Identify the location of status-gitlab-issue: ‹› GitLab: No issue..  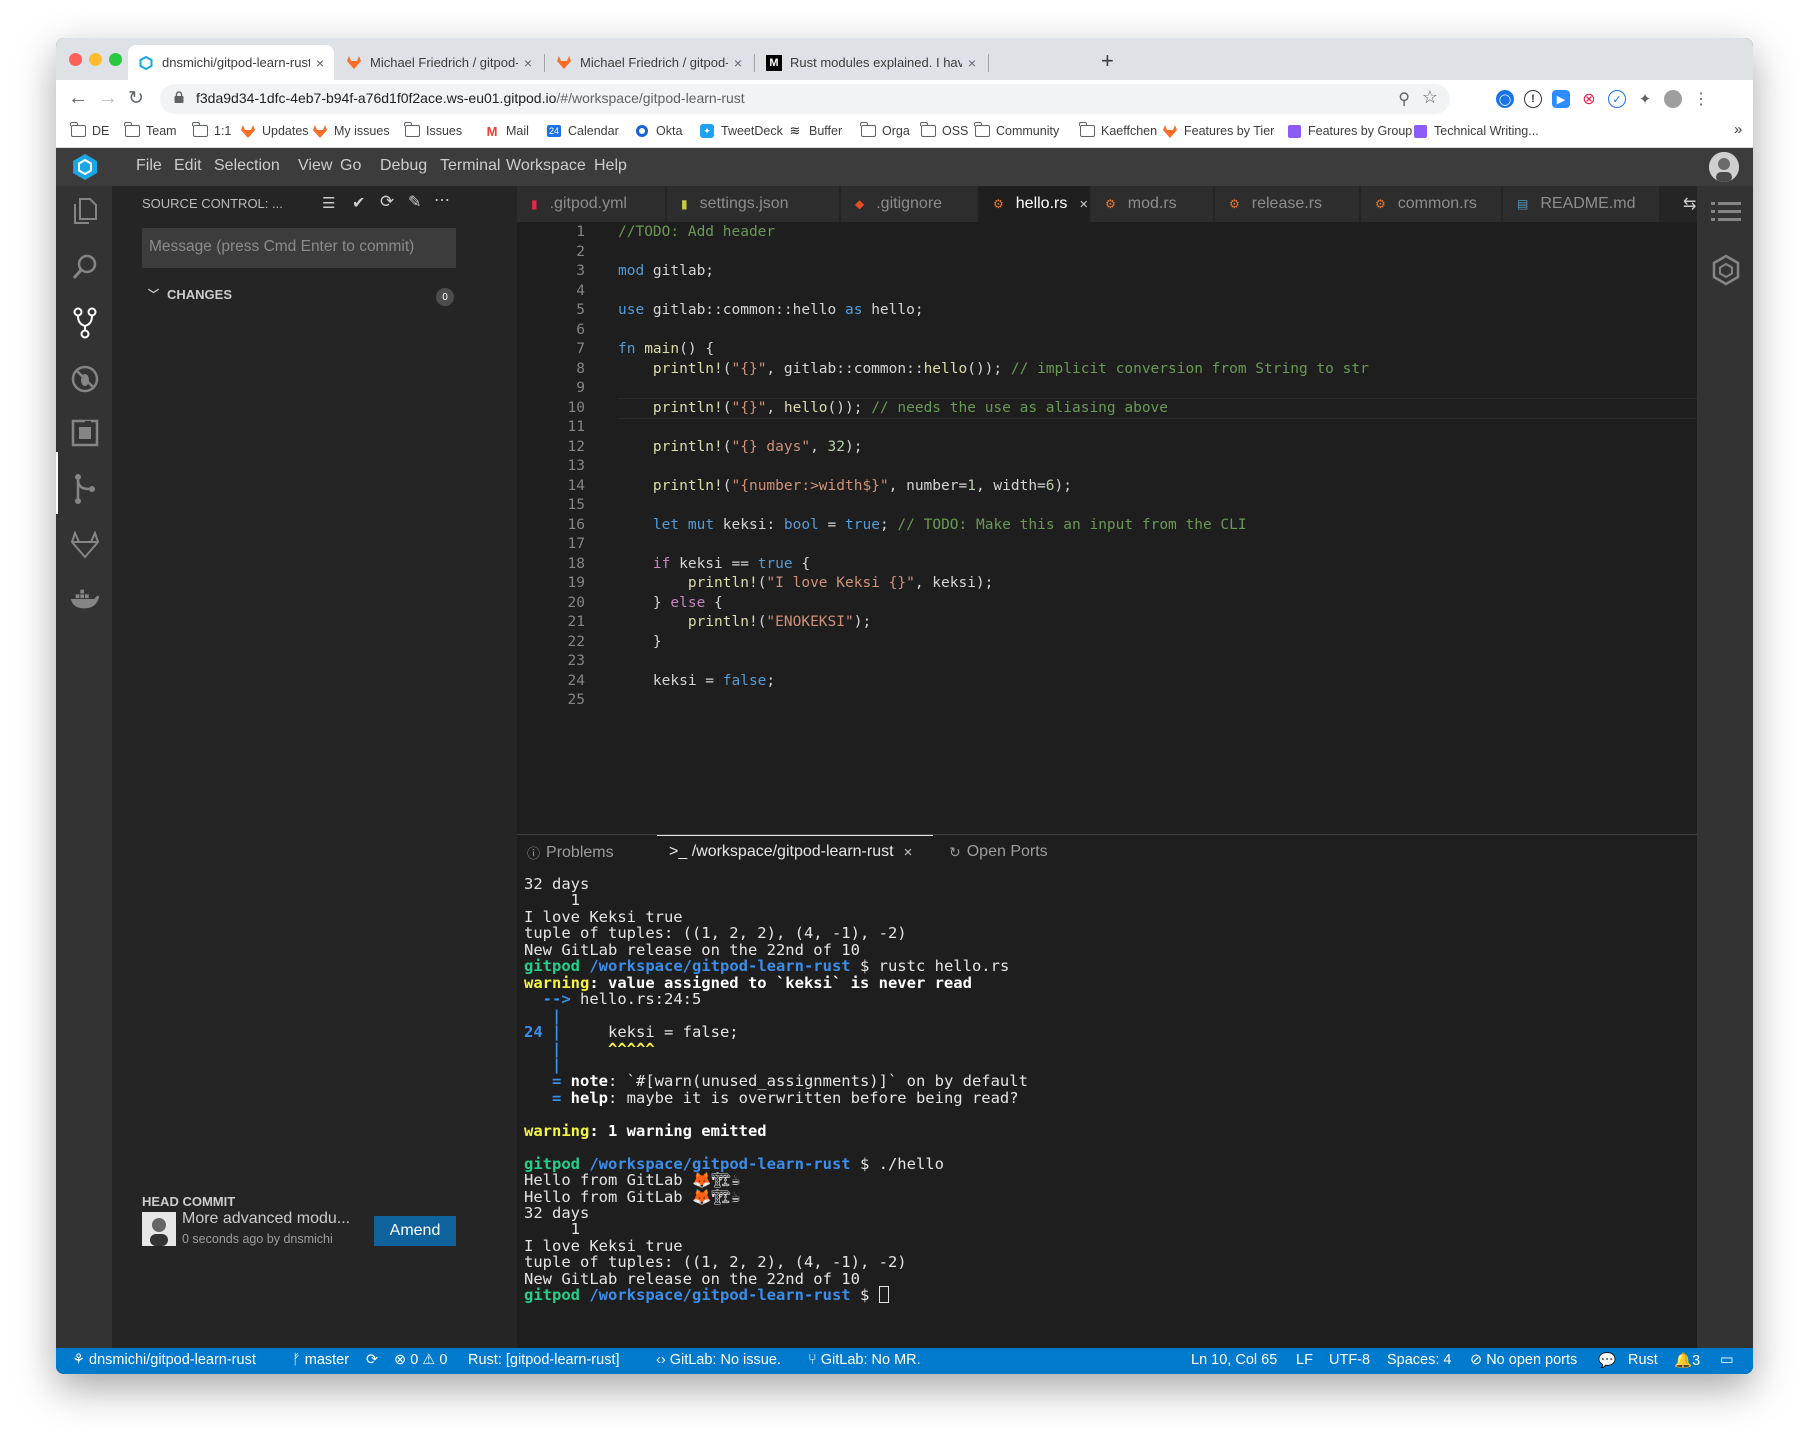
(718, 1360).